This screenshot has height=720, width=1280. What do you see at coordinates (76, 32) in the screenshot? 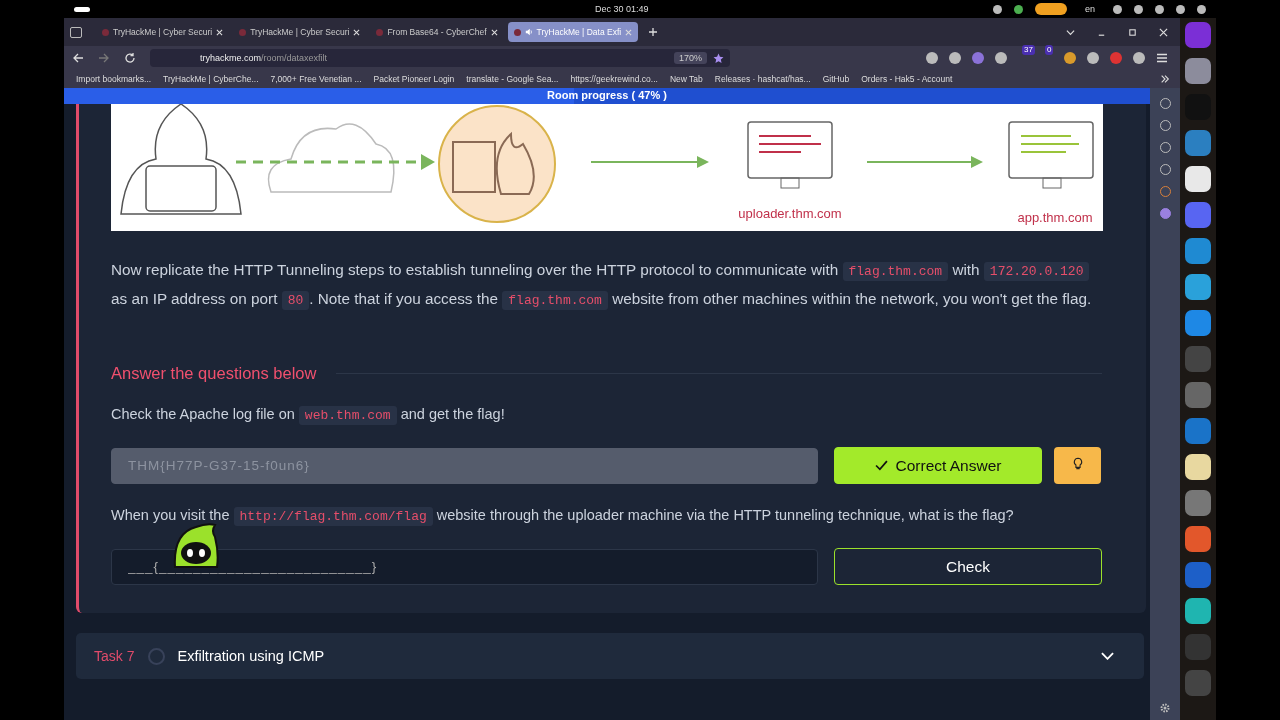
I see `tab-overview-icon` at bounding box center [76, 32].